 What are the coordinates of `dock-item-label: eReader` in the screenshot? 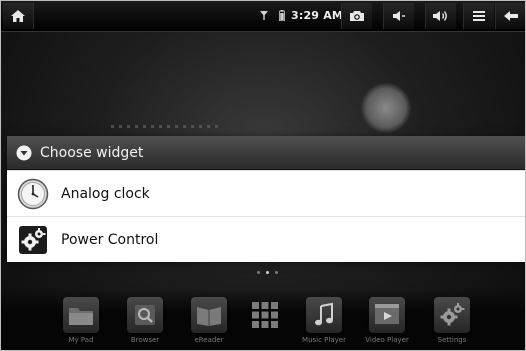 It's located at (209, 340).